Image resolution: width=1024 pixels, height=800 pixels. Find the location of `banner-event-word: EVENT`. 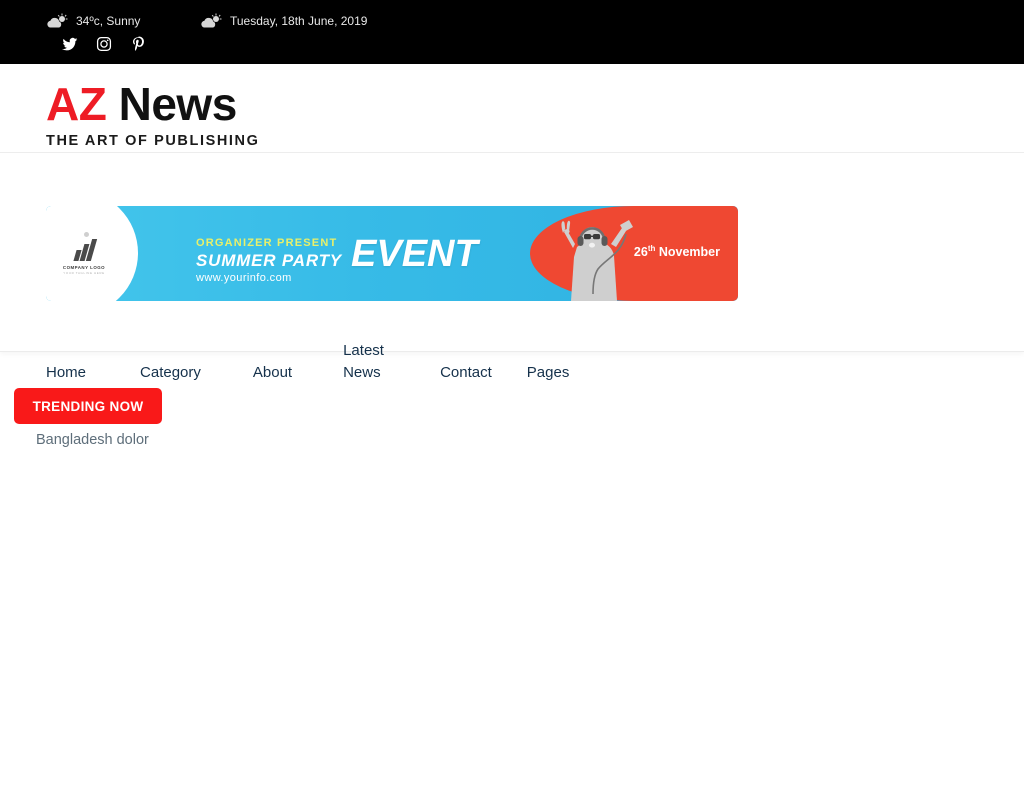

banner-event-word: EVENT is located at coordinates (414, 254).